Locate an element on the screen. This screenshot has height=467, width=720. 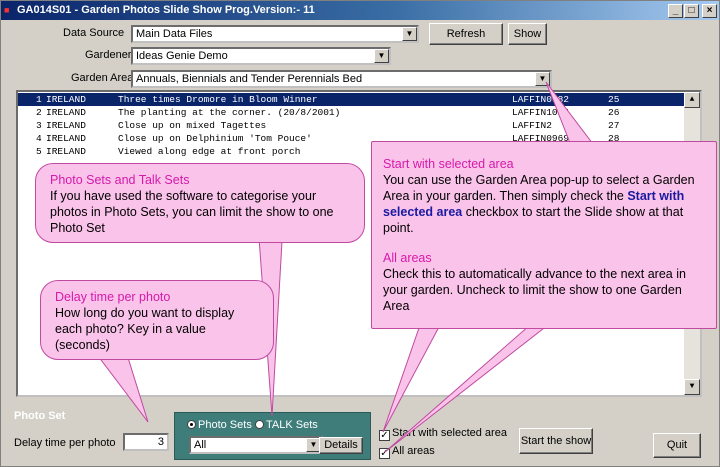
photo-set-label: Photo Set is located at coordinates (40, 416).